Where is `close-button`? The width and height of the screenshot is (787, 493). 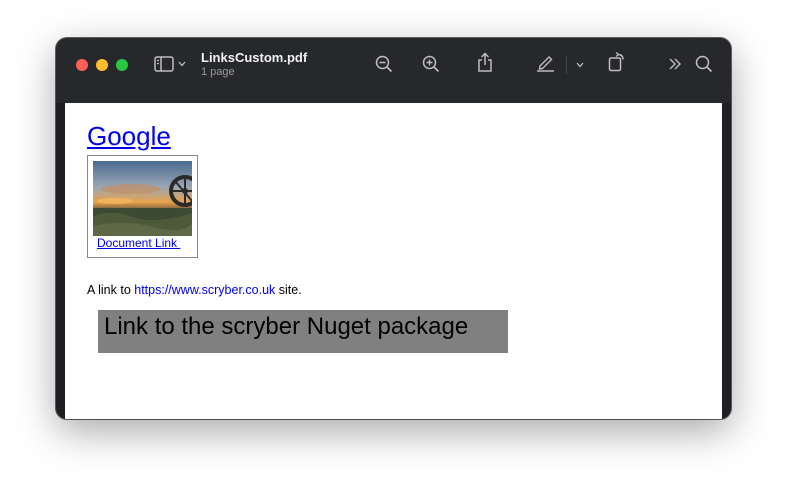
close-button is located at coordinates (82, 65).